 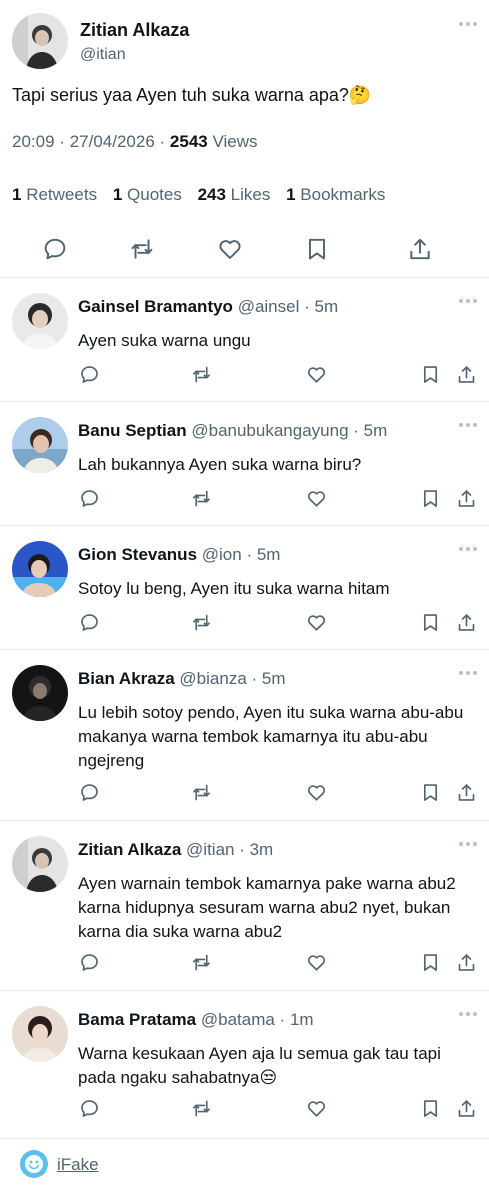 I want to click on reply-header: Bian Akraza @bianza · 5m, so click(x=182, y=678).